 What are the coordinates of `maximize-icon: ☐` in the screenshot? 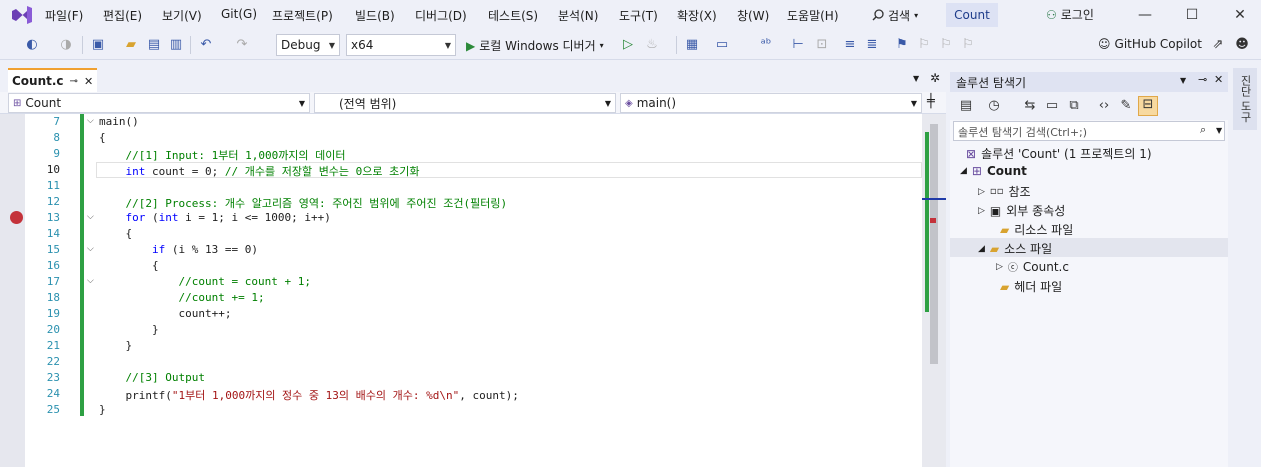 It's located at (1192, 15).